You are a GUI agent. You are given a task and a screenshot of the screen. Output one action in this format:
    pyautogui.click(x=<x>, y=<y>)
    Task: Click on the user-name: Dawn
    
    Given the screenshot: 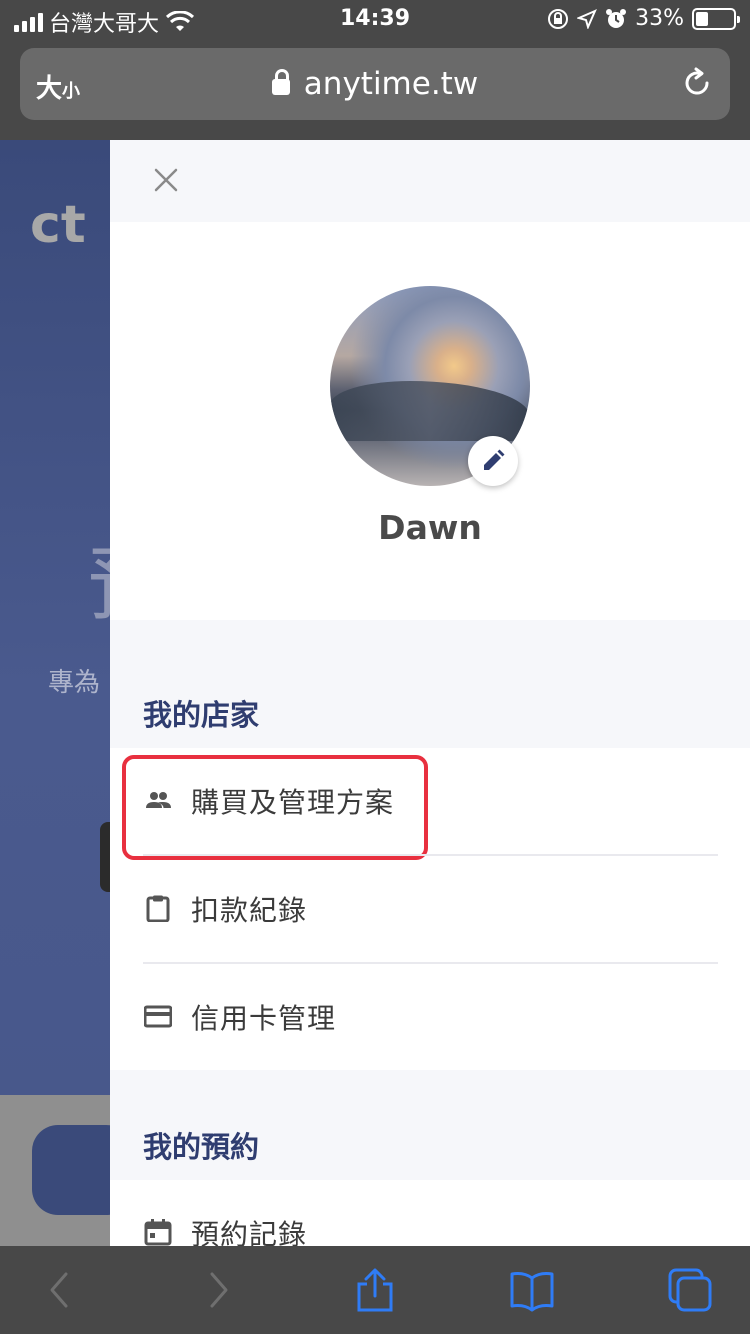 What is the action you would take?
    pyautogui.click(x=430, y=527)
    